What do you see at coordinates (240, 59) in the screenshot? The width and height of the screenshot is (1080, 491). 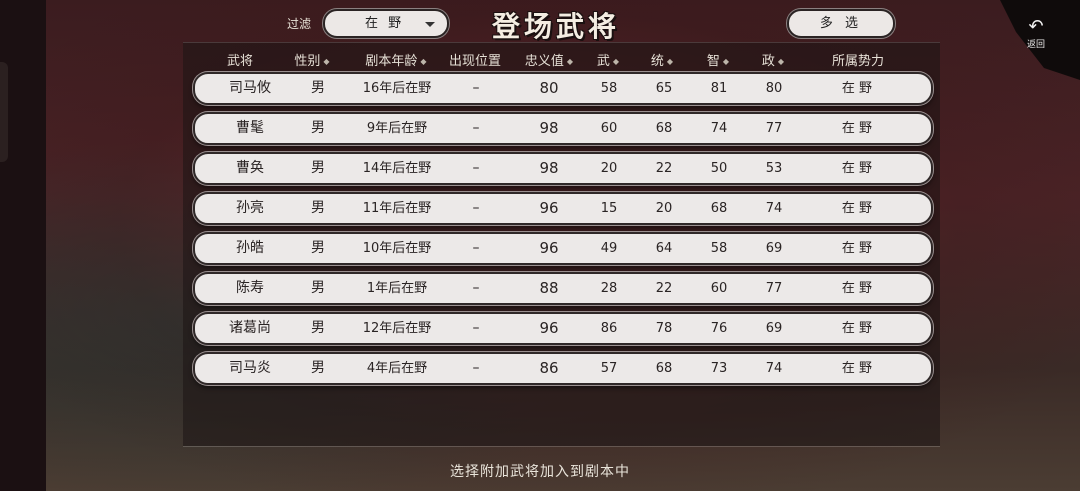 I see `column-header-name: 武将` at bounding box center [240, 59].